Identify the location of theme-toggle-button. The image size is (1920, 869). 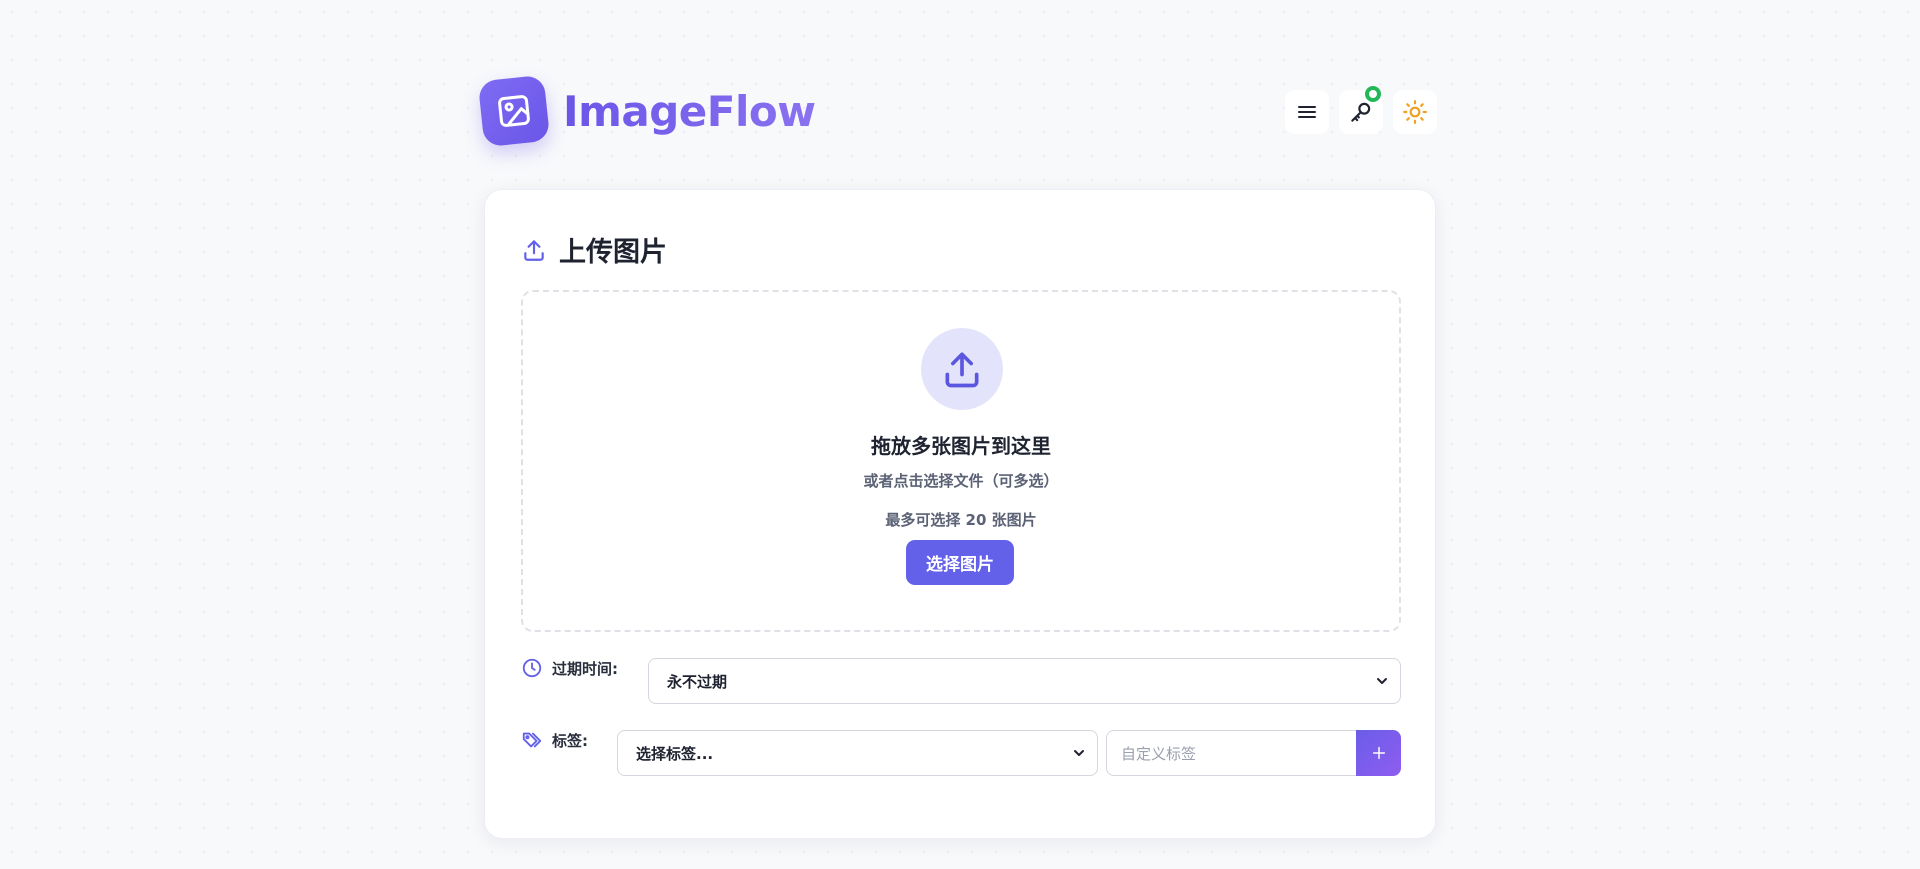
(1415, 112).